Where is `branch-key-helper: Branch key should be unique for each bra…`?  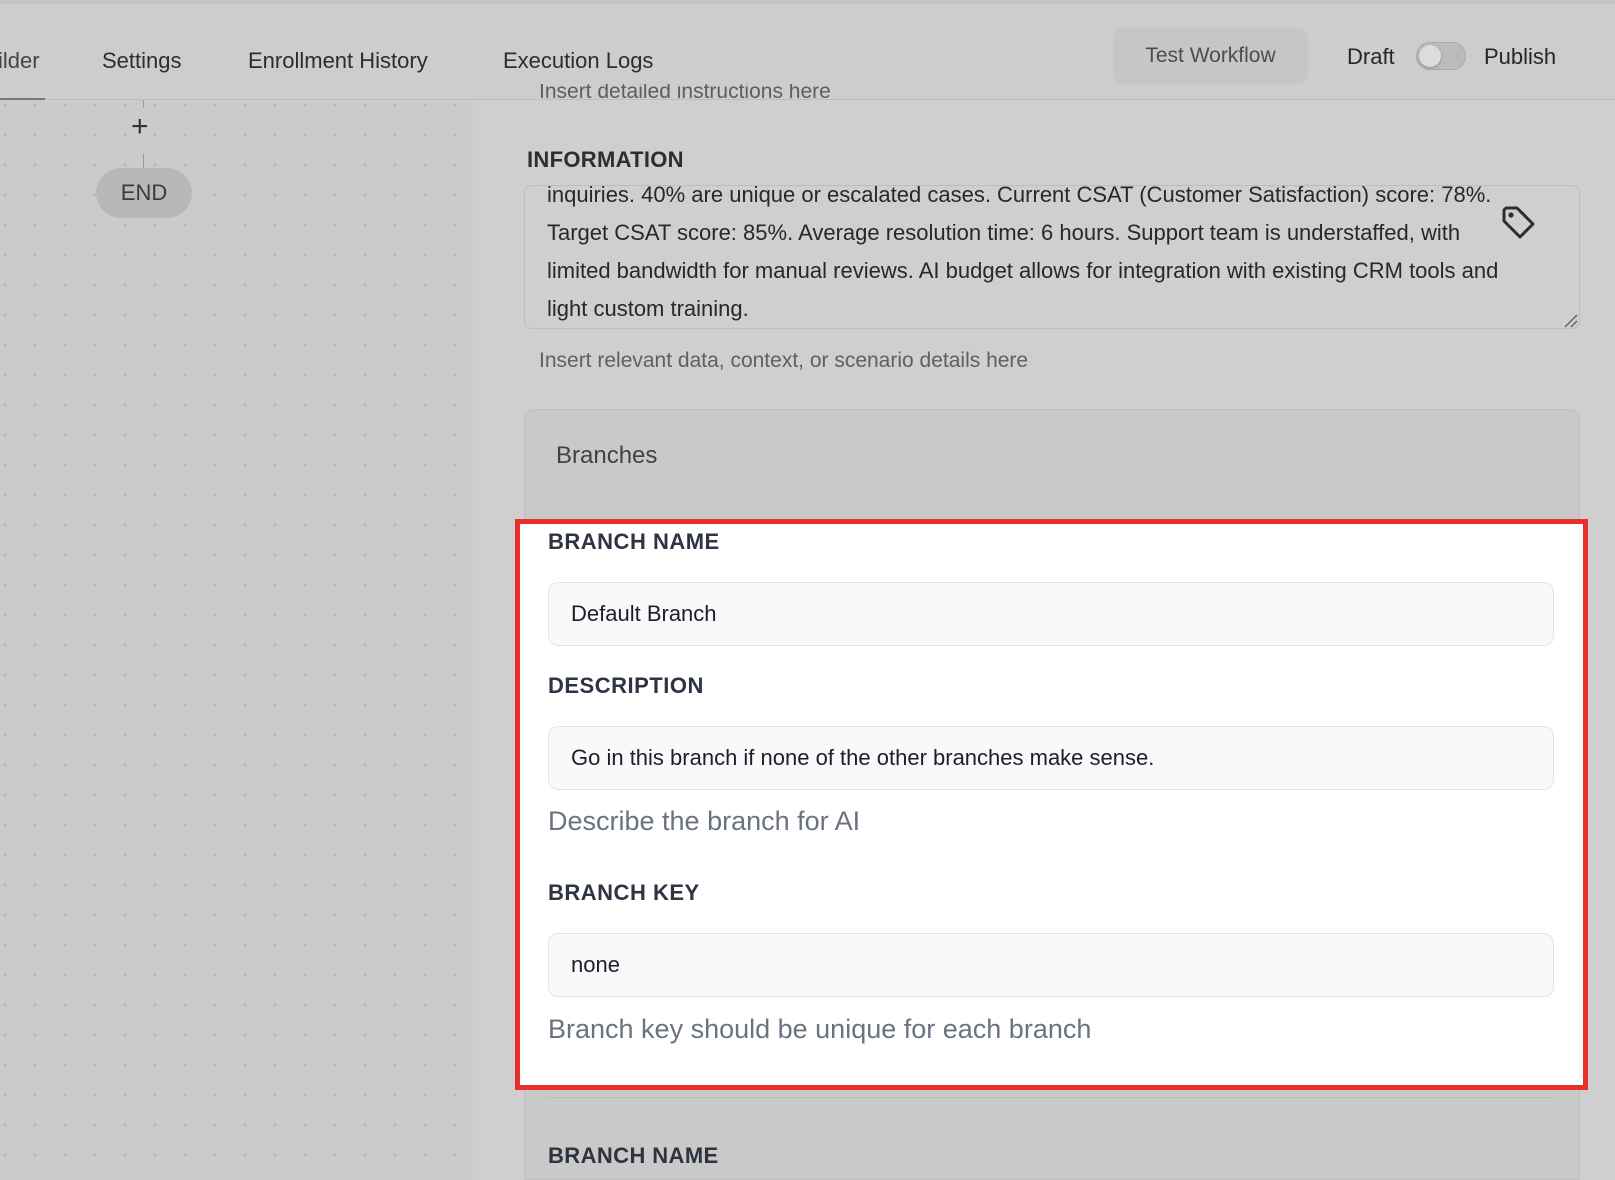 branch-key-helper: Branch key should be unique for each bra… is located at coordinates (820, 1029).